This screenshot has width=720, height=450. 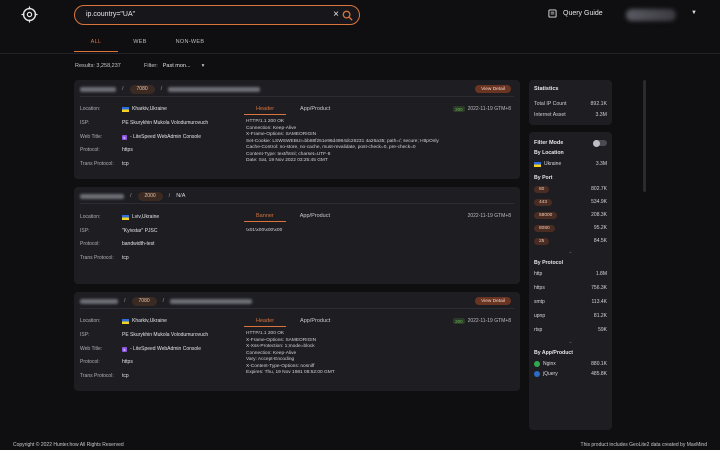 What do you see at coordinates (570, 330) in the screenshot?
I see `protocol-facet: rtsp 59K` at bounding box center [570, 330].